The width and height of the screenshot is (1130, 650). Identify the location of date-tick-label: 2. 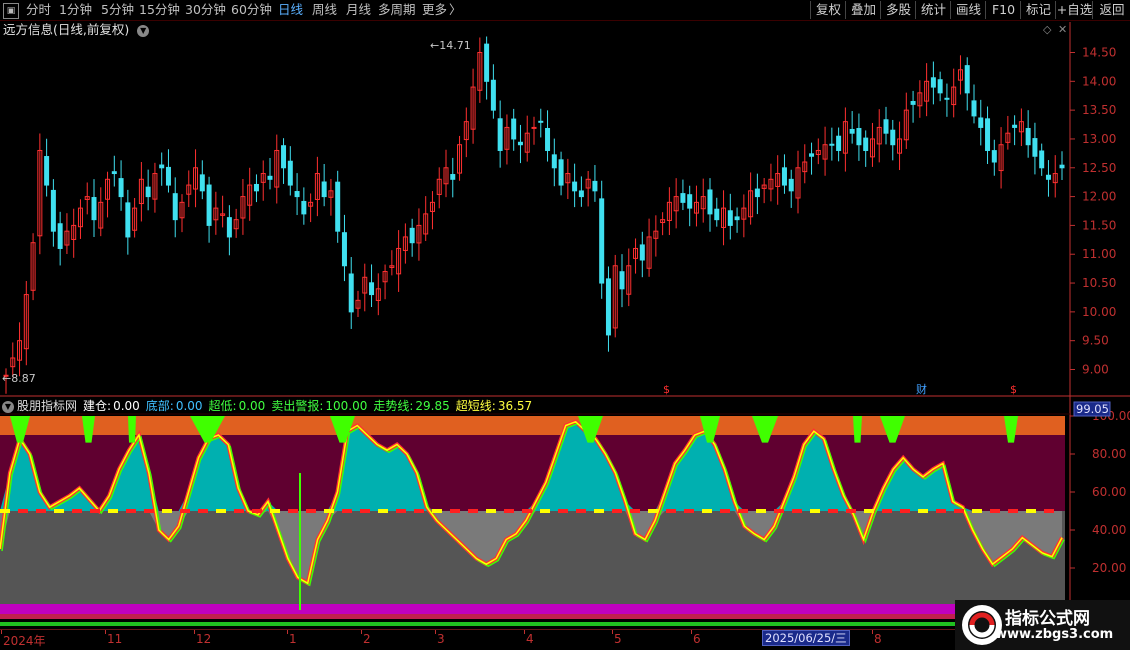
(367, 639).